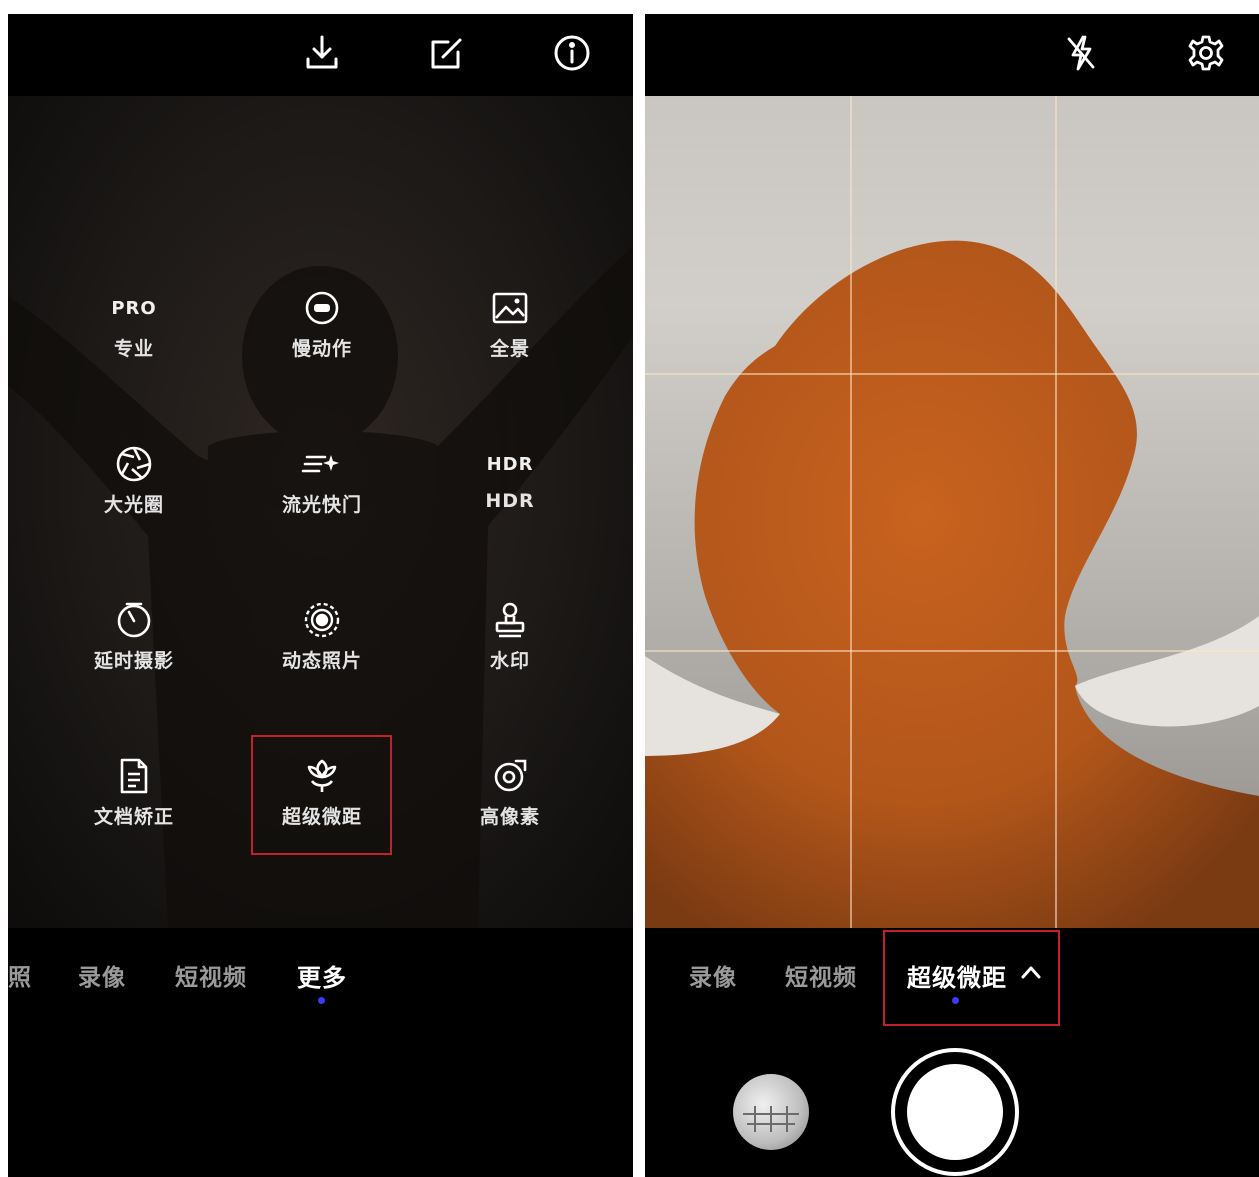 This screenshot has width=1259, height=1177. I want to click on mode-timelapse: 延时摄影, so click(134, 646).